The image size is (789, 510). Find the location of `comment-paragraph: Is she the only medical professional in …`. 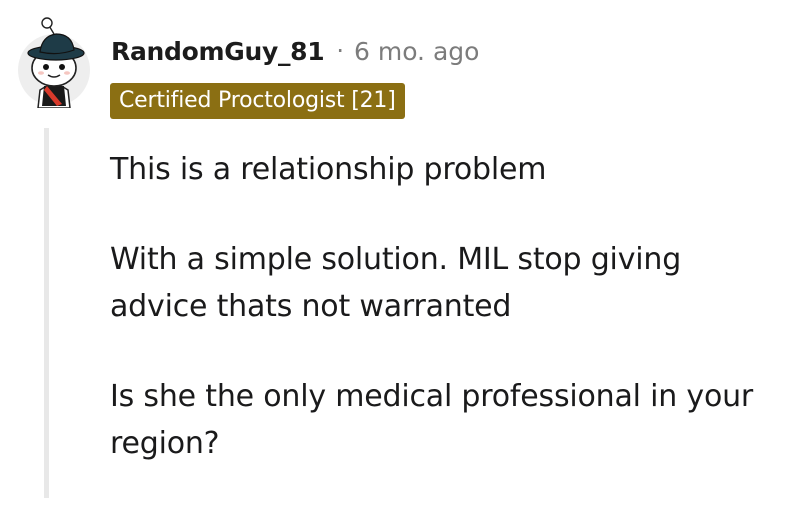

comment-paragraph: Is she the only medical professional in … is located at coordinates (432, 420).